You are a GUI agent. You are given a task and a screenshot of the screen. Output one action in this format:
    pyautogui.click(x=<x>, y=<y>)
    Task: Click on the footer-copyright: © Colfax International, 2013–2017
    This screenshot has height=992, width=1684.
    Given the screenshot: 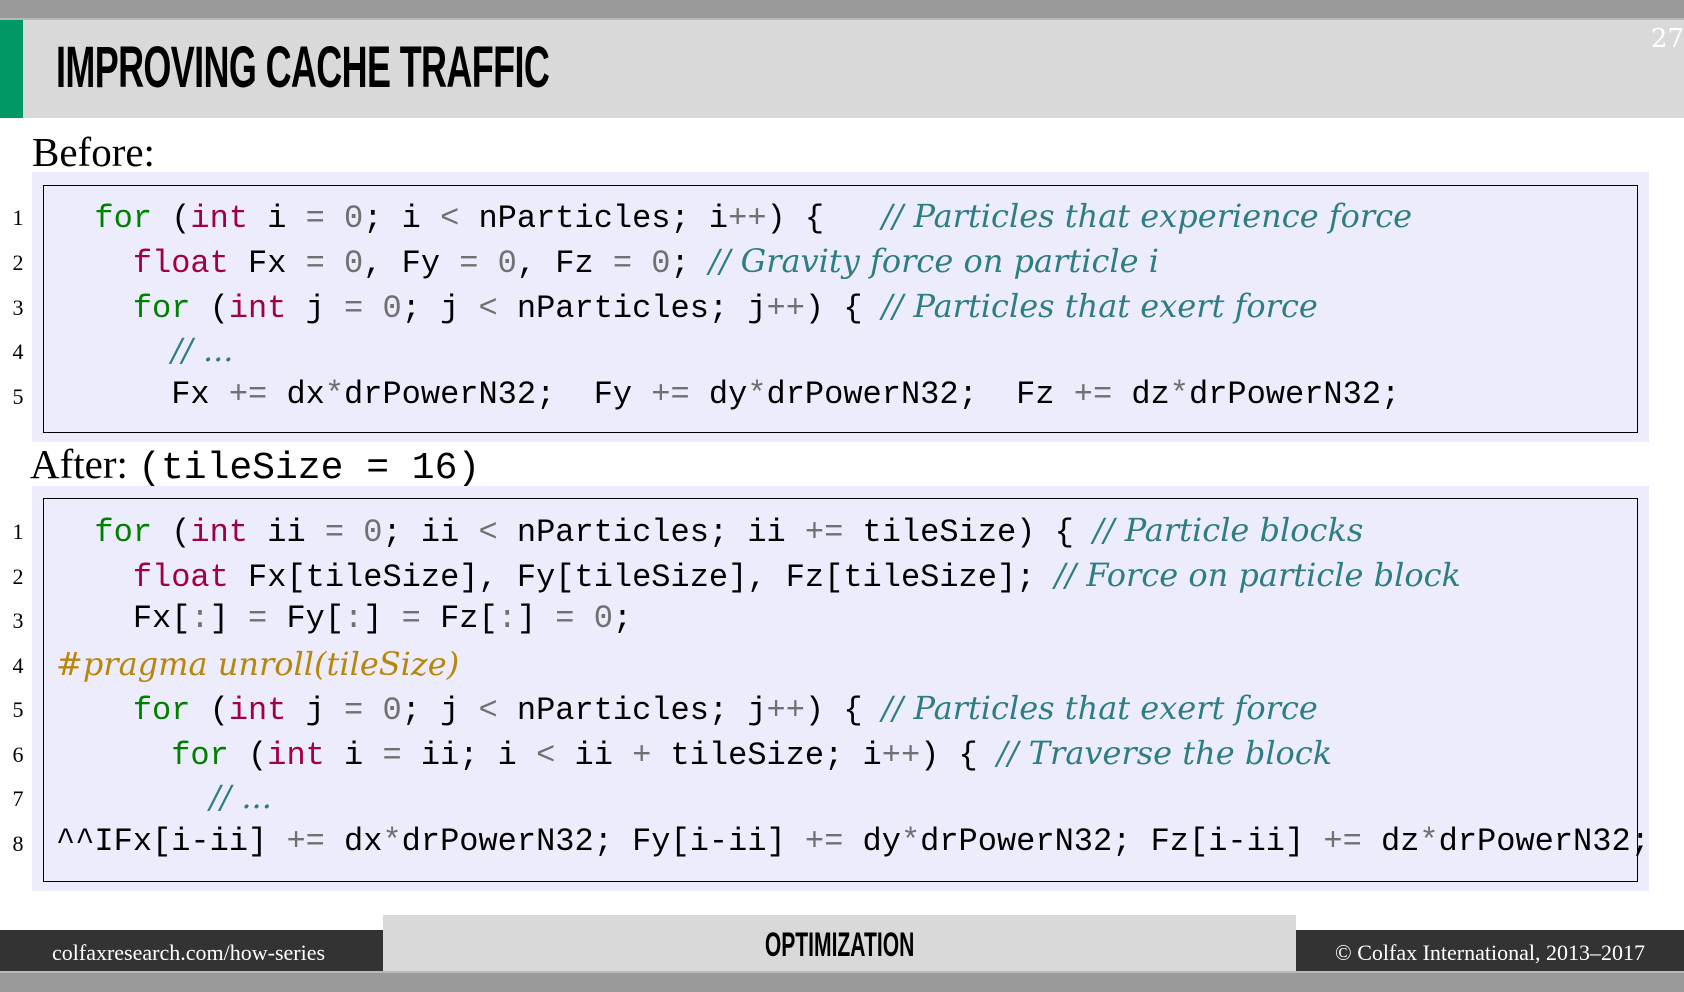 What is the action you would take?
    pyautogui.click(x=1490, y=952)
    